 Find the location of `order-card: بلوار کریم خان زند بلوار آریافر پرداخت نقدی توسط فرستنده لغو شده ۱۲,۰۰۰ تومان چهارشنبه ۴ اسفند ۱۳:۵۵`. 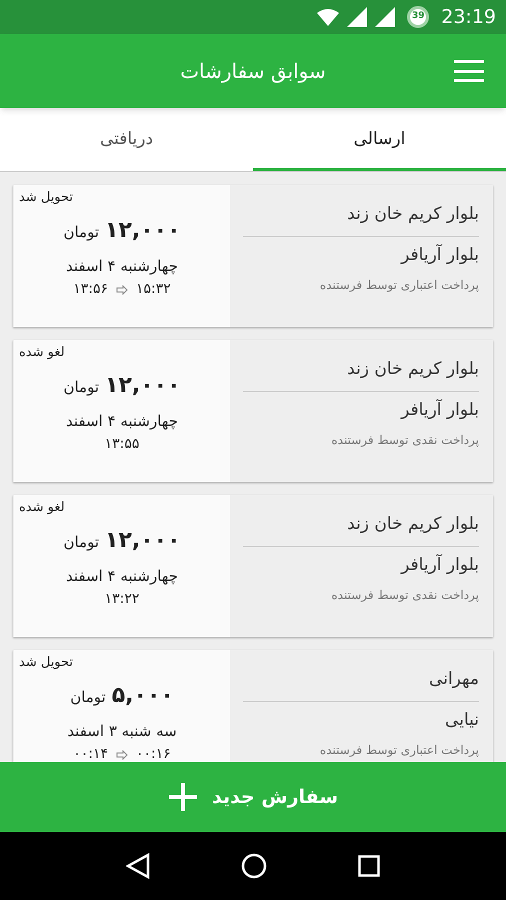

order-card: بلوار کریم خان زند بلوار آریافر پرداخت نقدی توسط فرستنده لغو شده ۱۲,۰۰۰ تومان چهارشنبه ۴ اسفند ۱۳:۵۵ is located at coordinates (253, 411).